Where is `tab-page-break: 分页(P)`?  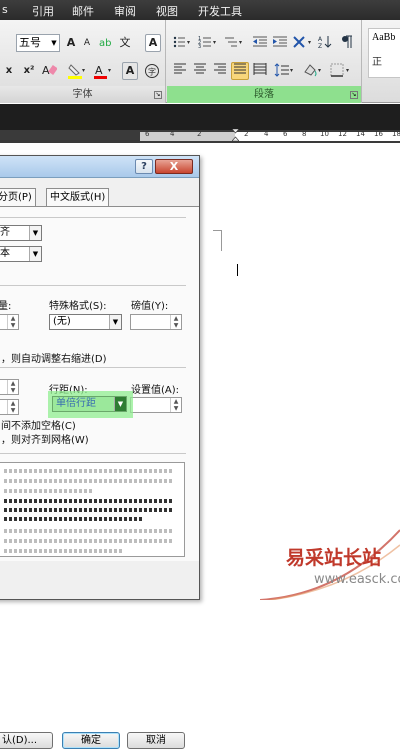 tab-page-break: 分页(P) is located at coordinates (18, 197).